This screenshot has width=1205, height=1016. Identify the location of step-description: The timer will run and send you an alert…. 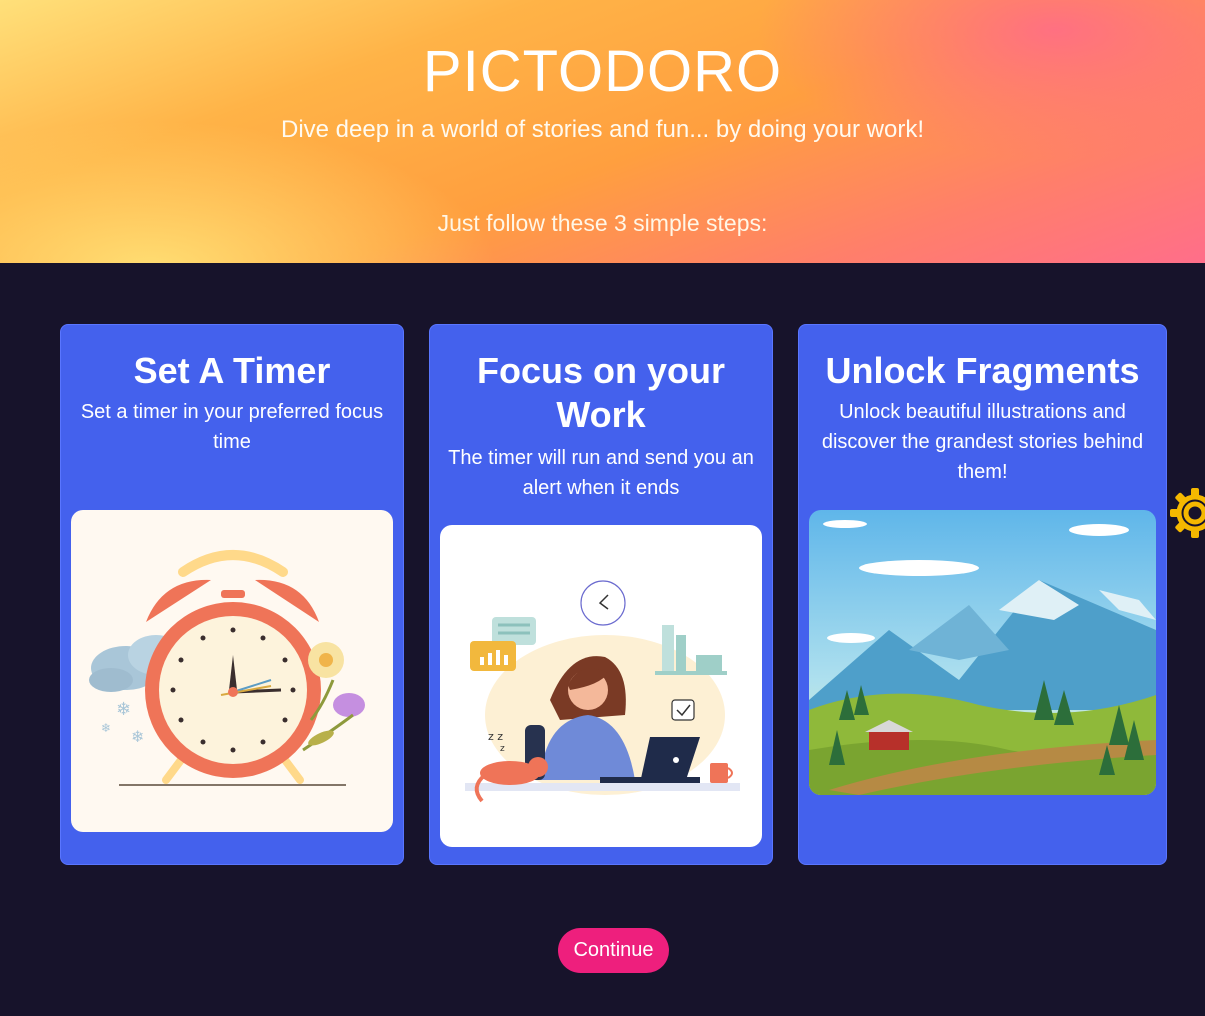
(601, 473).